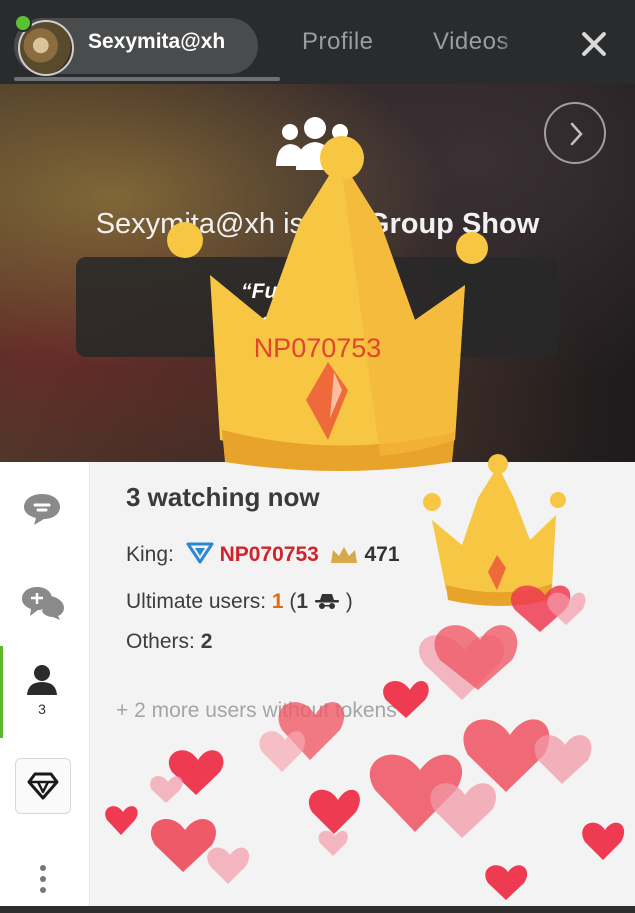 This screenshot has width=635, height=913. What do you see at coordinates (382, 554) in the screenshot?
I see `king-tokens: 471` at bounding box center [382, 554].